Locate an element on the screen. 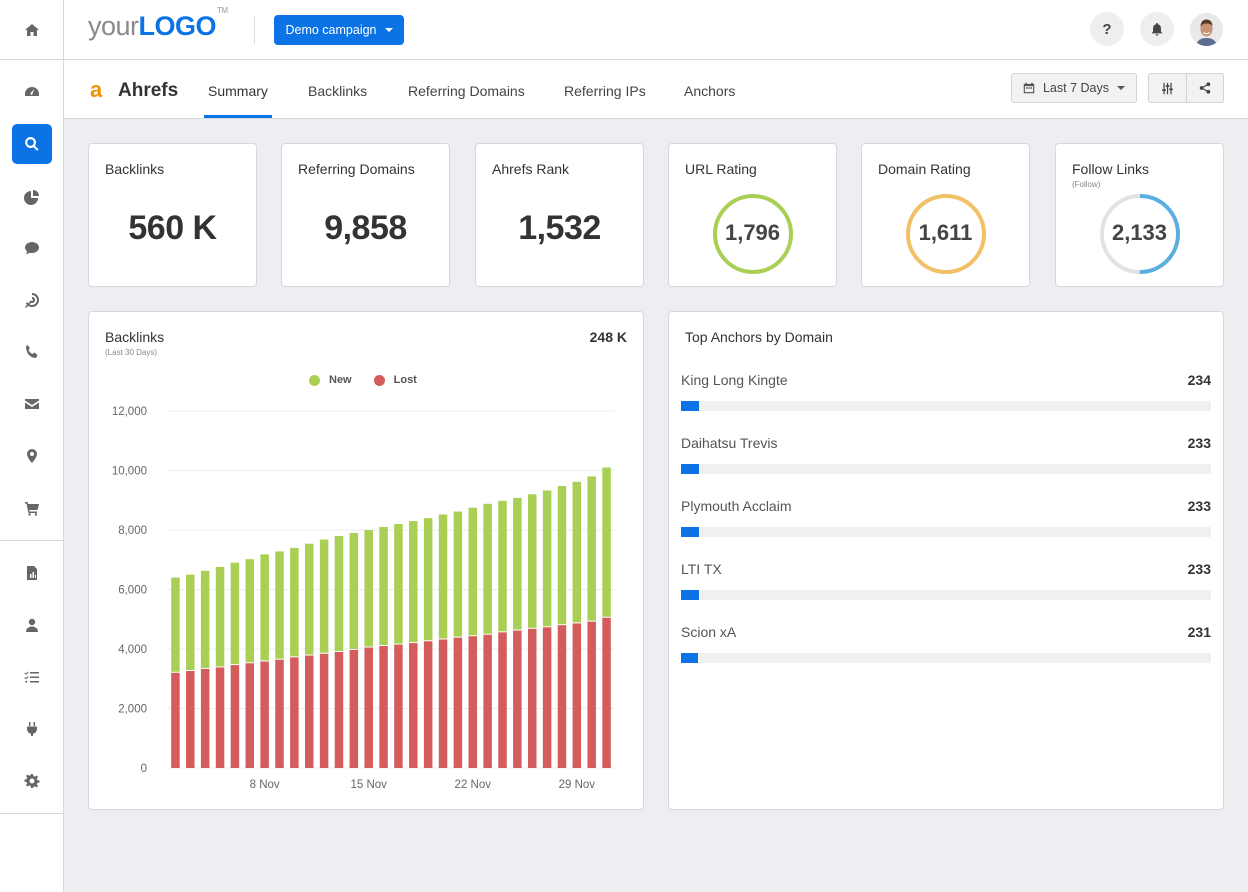  tab-referring-ips: Referring IPs is located at coordinates (605, 91).